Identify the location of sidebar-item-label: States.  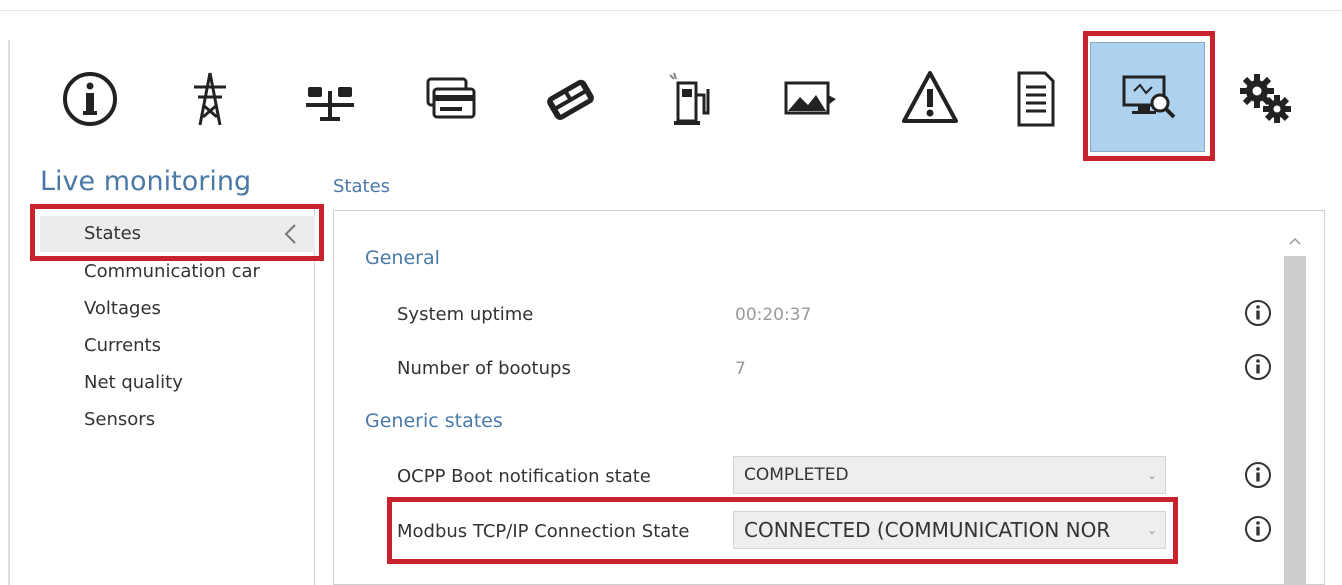
(113, 233).